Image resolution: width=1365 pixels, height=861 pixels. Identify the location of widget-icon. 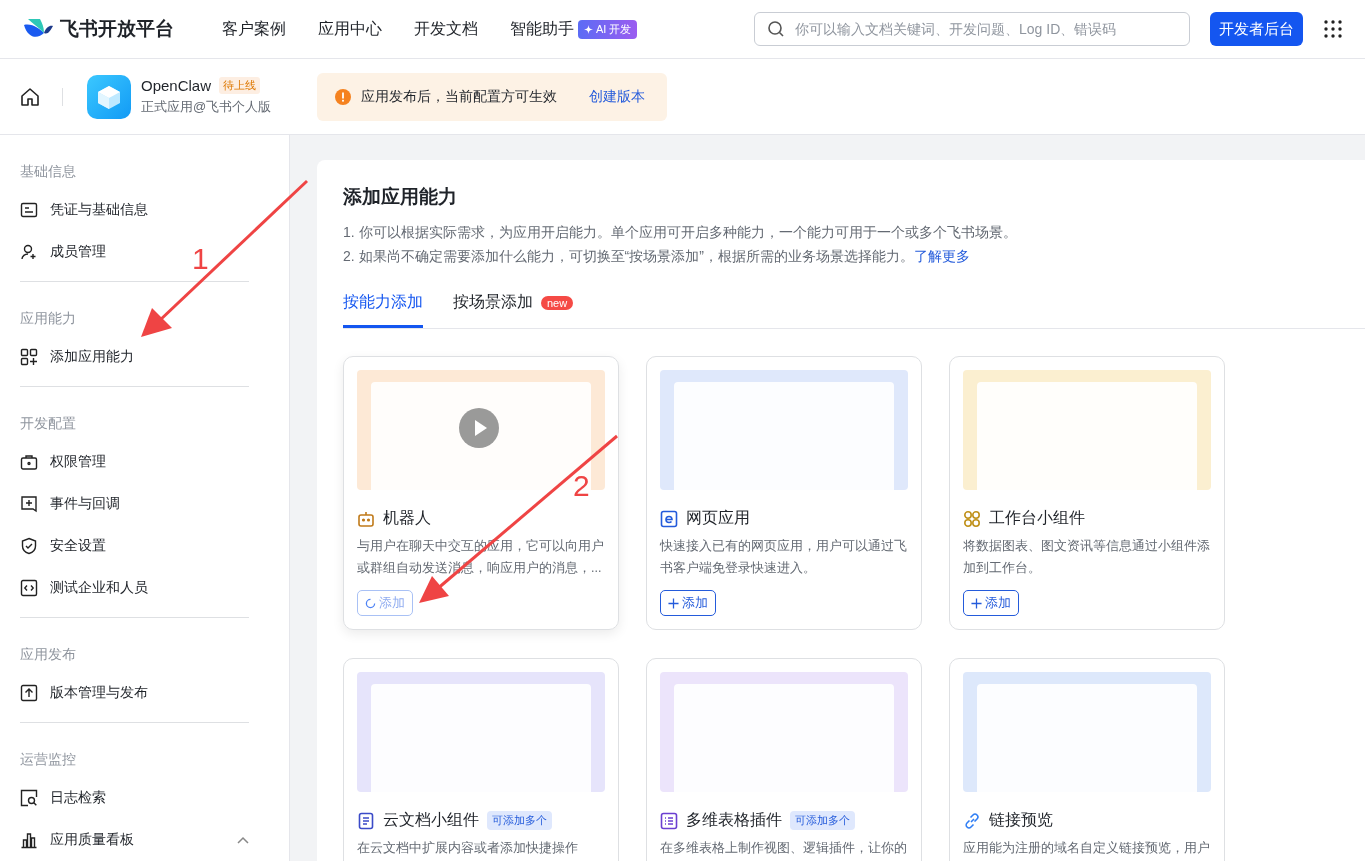
(972, 518).